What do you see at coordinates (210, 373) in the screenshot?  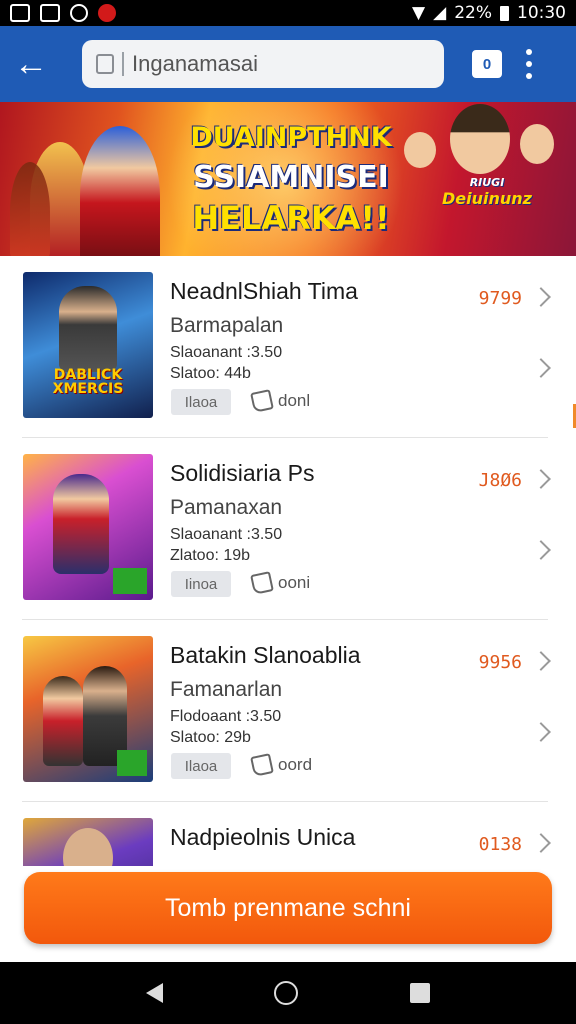 I see `item-meta: Slatoo: 44b` at bounding box center [210, 373].